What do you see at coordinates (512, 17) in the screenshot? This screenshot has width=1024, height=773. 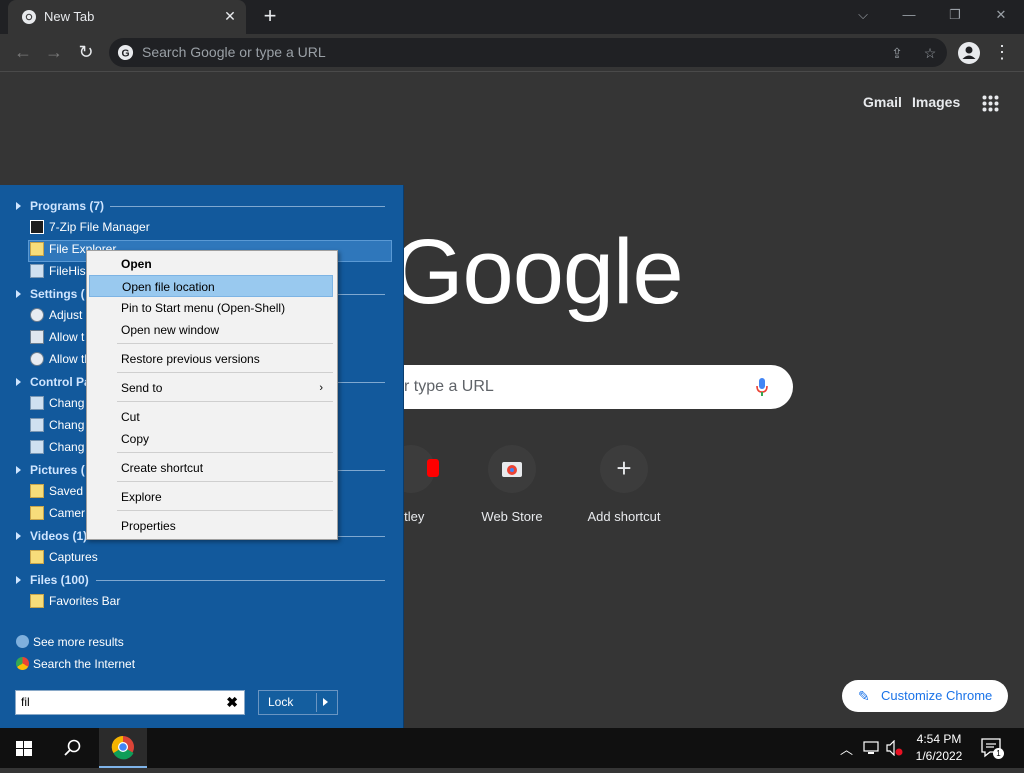 I see `browser-title-bar: New Tab ✕ + ⌵ — ❐ ✕` at bounding box center [512, 17].